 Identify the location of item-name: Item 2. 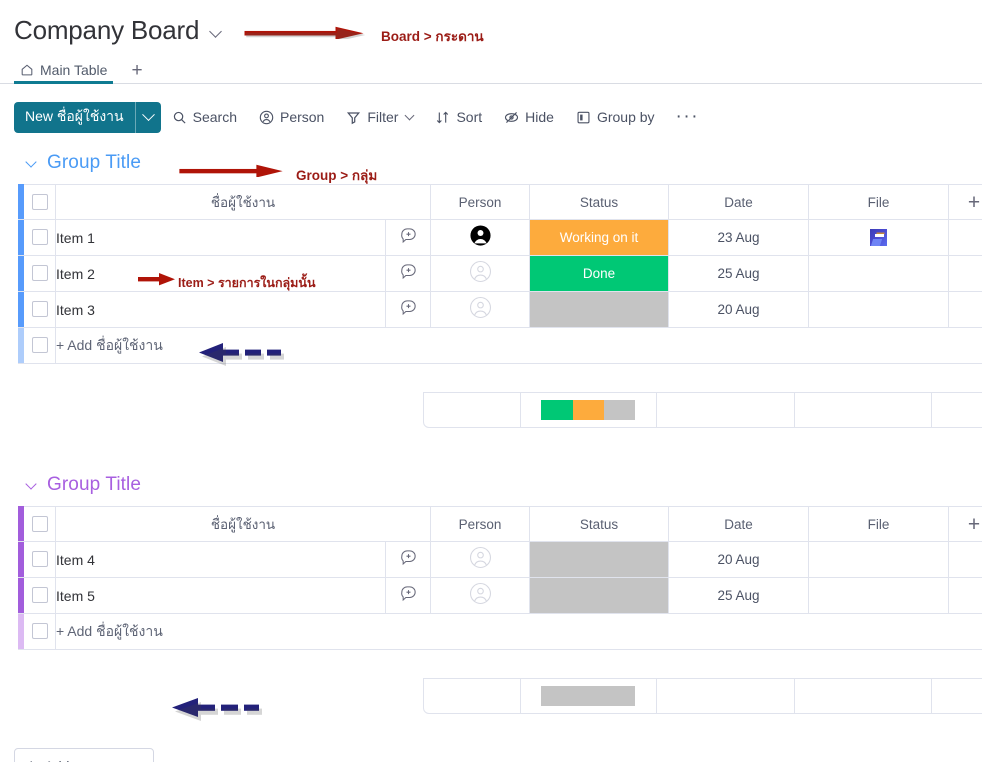
(221, 274).